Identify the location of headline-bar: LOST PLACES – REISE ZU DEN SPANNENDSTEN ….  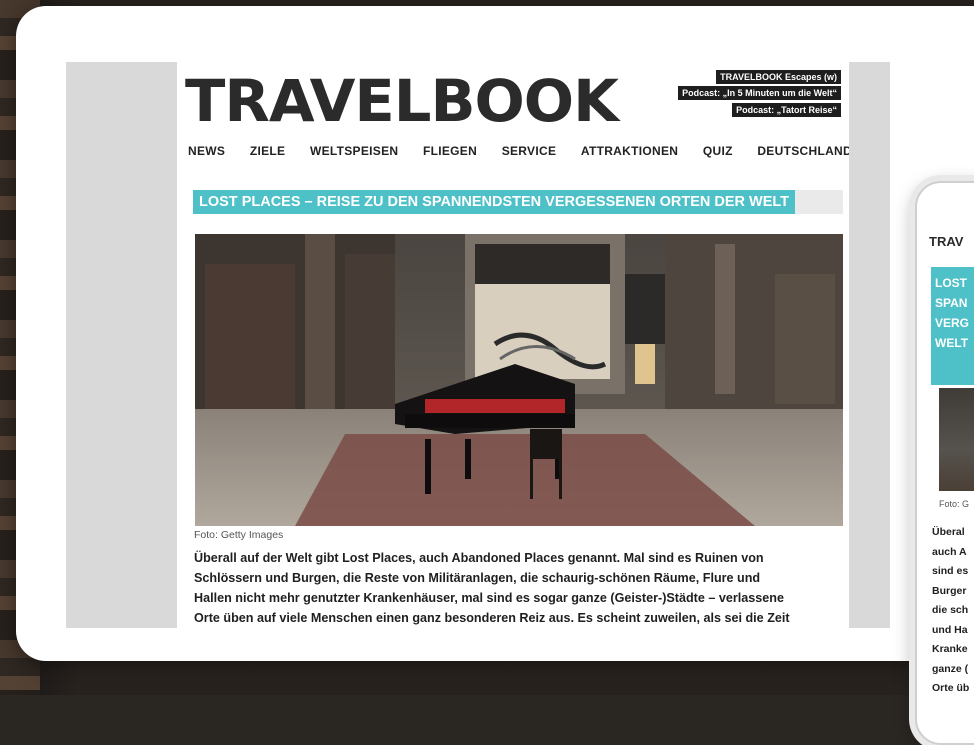
(518, 202).